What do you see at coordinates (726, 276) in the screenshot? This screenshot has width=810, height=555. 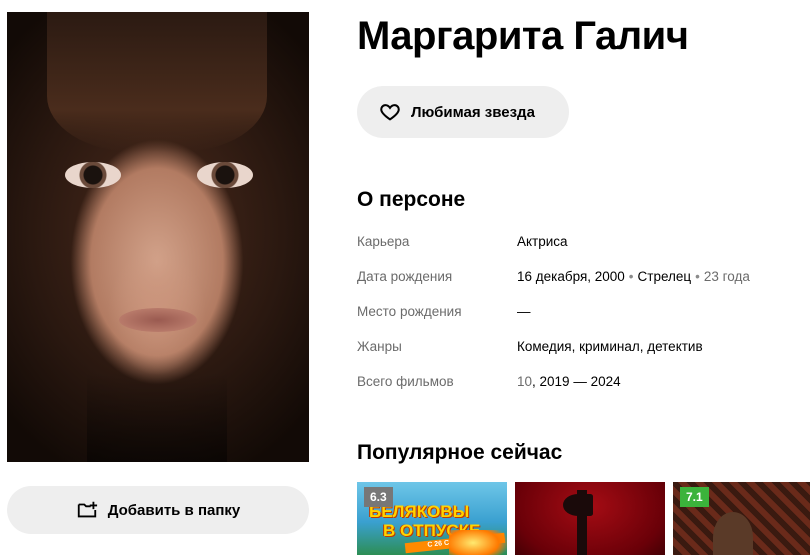 I see `age: 23 года` at bounding box center [726, 276].